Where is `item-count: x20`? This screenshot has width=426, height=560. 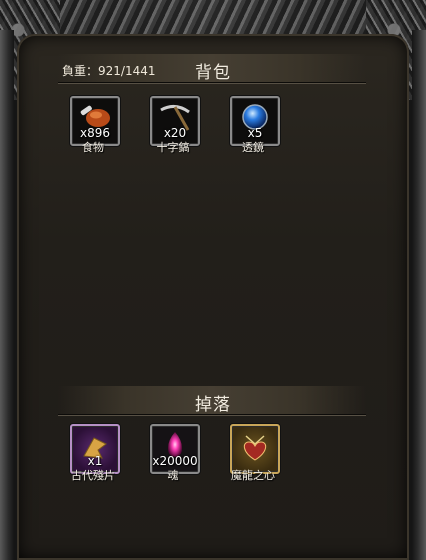
item-count: x20 is located at coordinates (175, 133).